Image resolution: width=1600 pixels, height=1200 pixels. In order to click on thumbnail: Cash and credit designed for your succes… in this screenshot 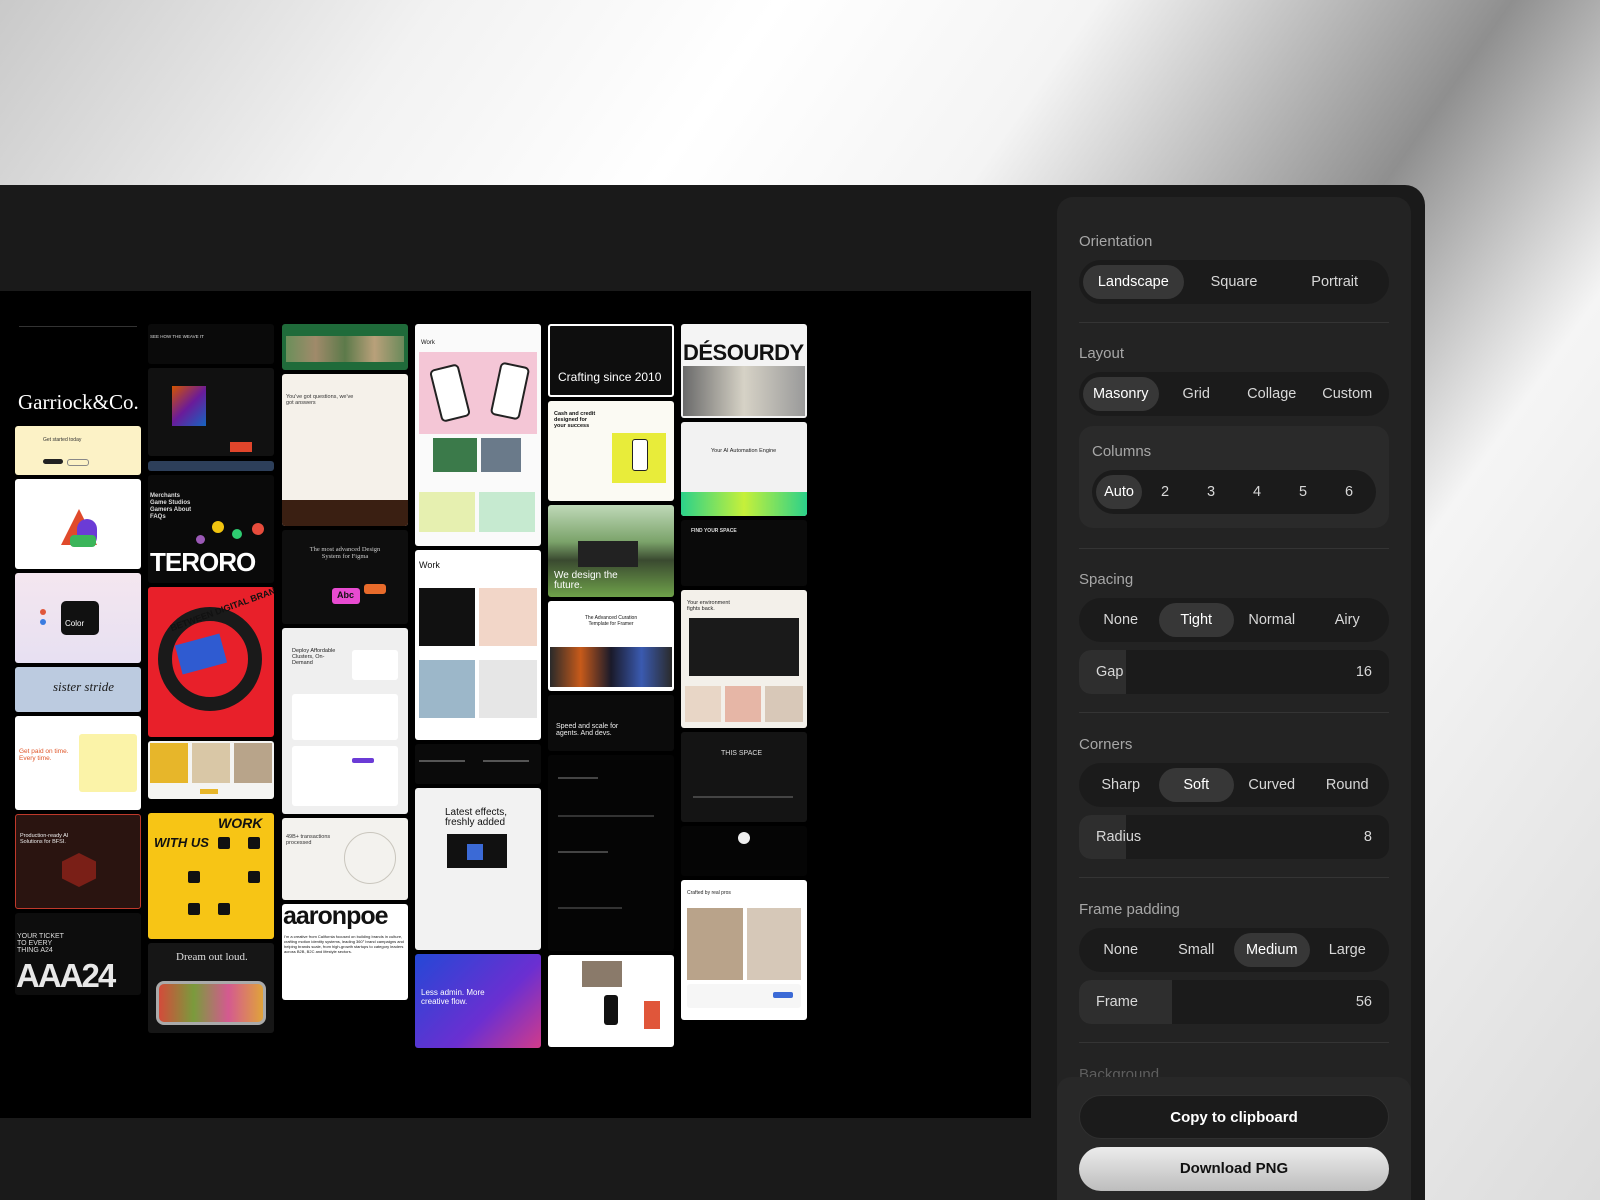, I will do `click(611, 451)`.